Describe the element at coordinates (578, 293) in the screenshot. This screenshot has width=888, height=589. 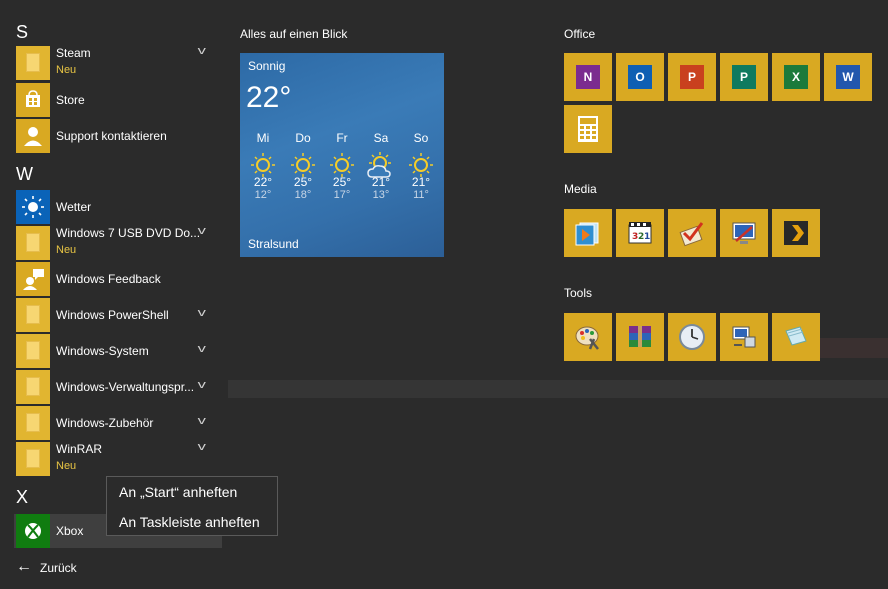
I see `group-title-tools: Tools` at that location.